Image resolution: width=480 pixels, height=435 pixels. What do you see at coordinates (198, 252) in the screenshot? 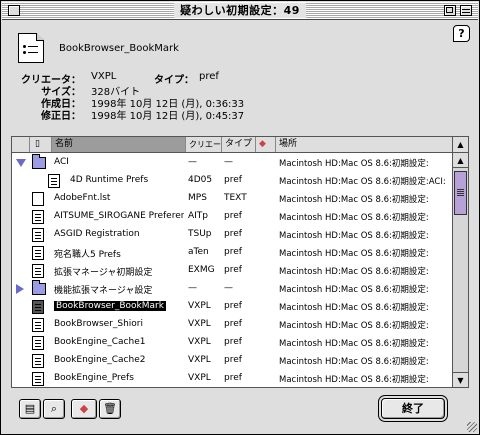
I see `row-creator: aTen` at bounding box center [198, 252].